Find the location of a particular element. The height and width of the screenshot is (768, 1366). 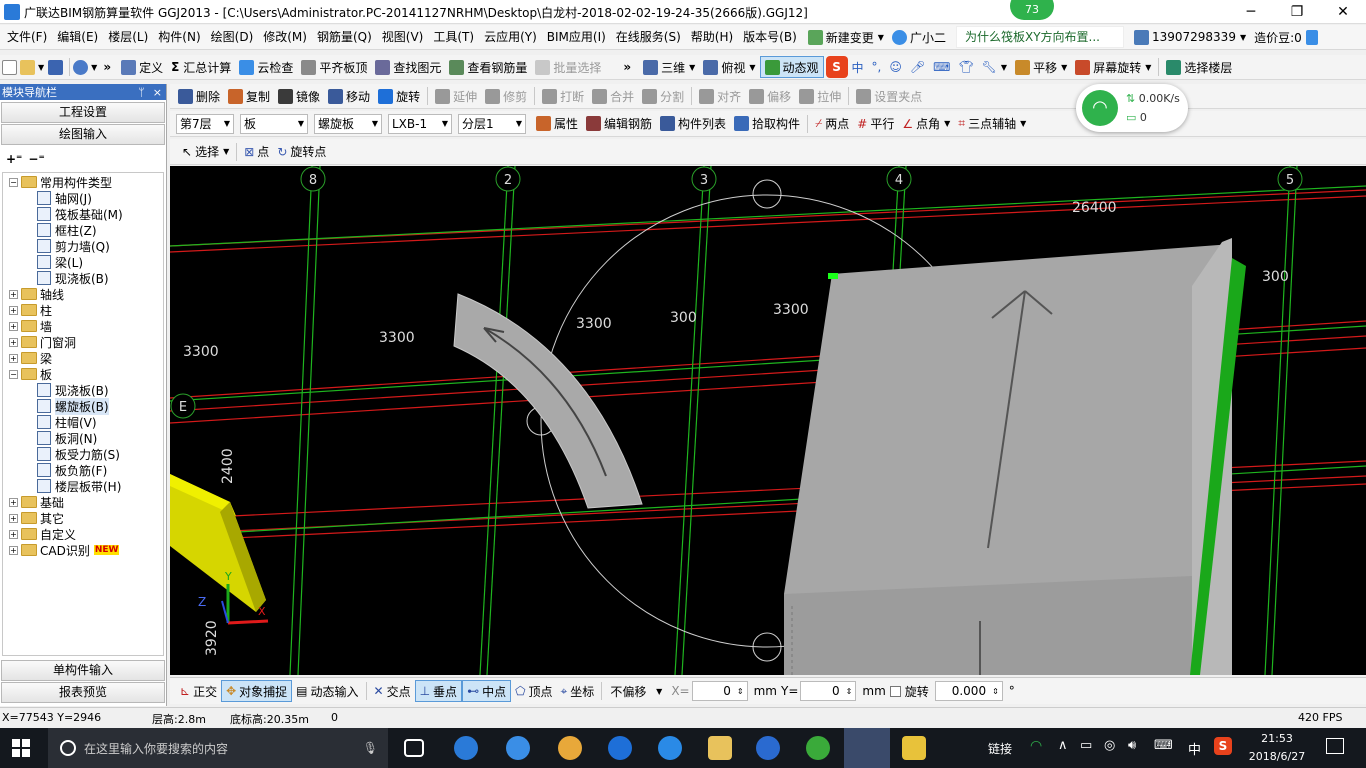

align-top-button: 平齐板顶 is located at coordinates (334, 67).